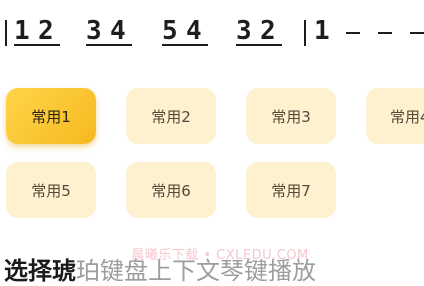  I want to click on preset-chip-label: 常用6, so click(171, 190).